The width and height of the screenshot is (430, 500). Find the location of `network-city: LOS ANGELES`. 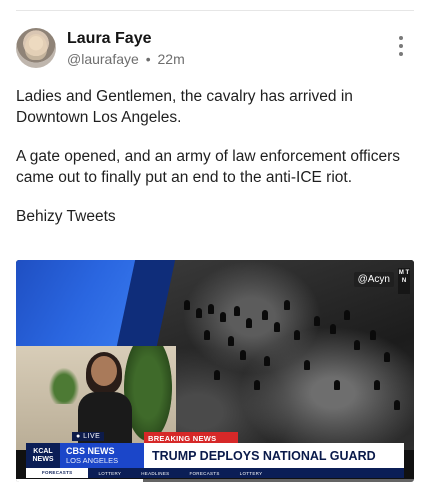

network-city: LOS ANGELES is located at coordinates (92, 460).